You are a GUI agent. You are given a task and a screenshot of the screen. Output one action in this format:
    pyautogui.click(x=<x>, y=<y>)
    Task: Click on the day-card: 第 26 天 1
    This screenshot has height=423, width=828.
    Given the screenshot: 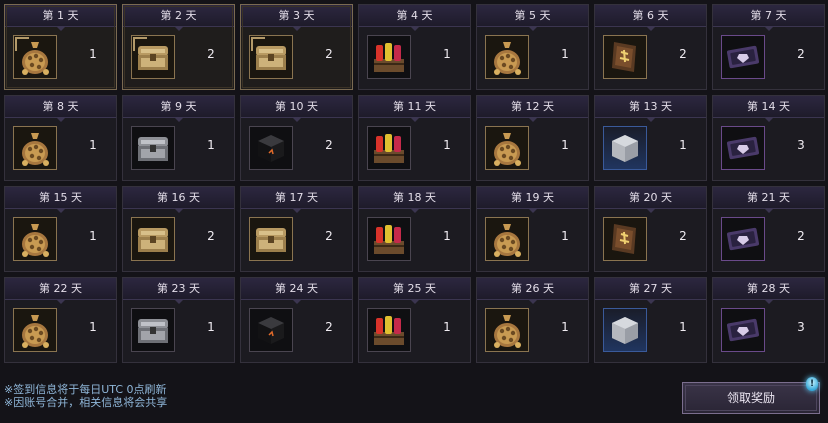 What is the action you would take?
    pyautogui.click(x=532, y=320)
    